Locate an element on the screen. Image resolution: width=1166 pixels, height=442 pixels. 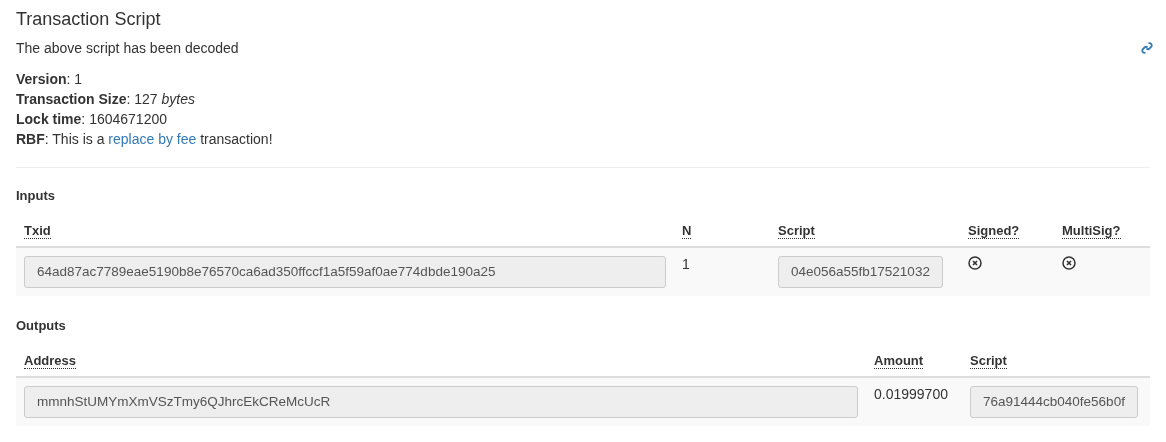
section-title: Transaction Script is located at coordinates (89, 19).